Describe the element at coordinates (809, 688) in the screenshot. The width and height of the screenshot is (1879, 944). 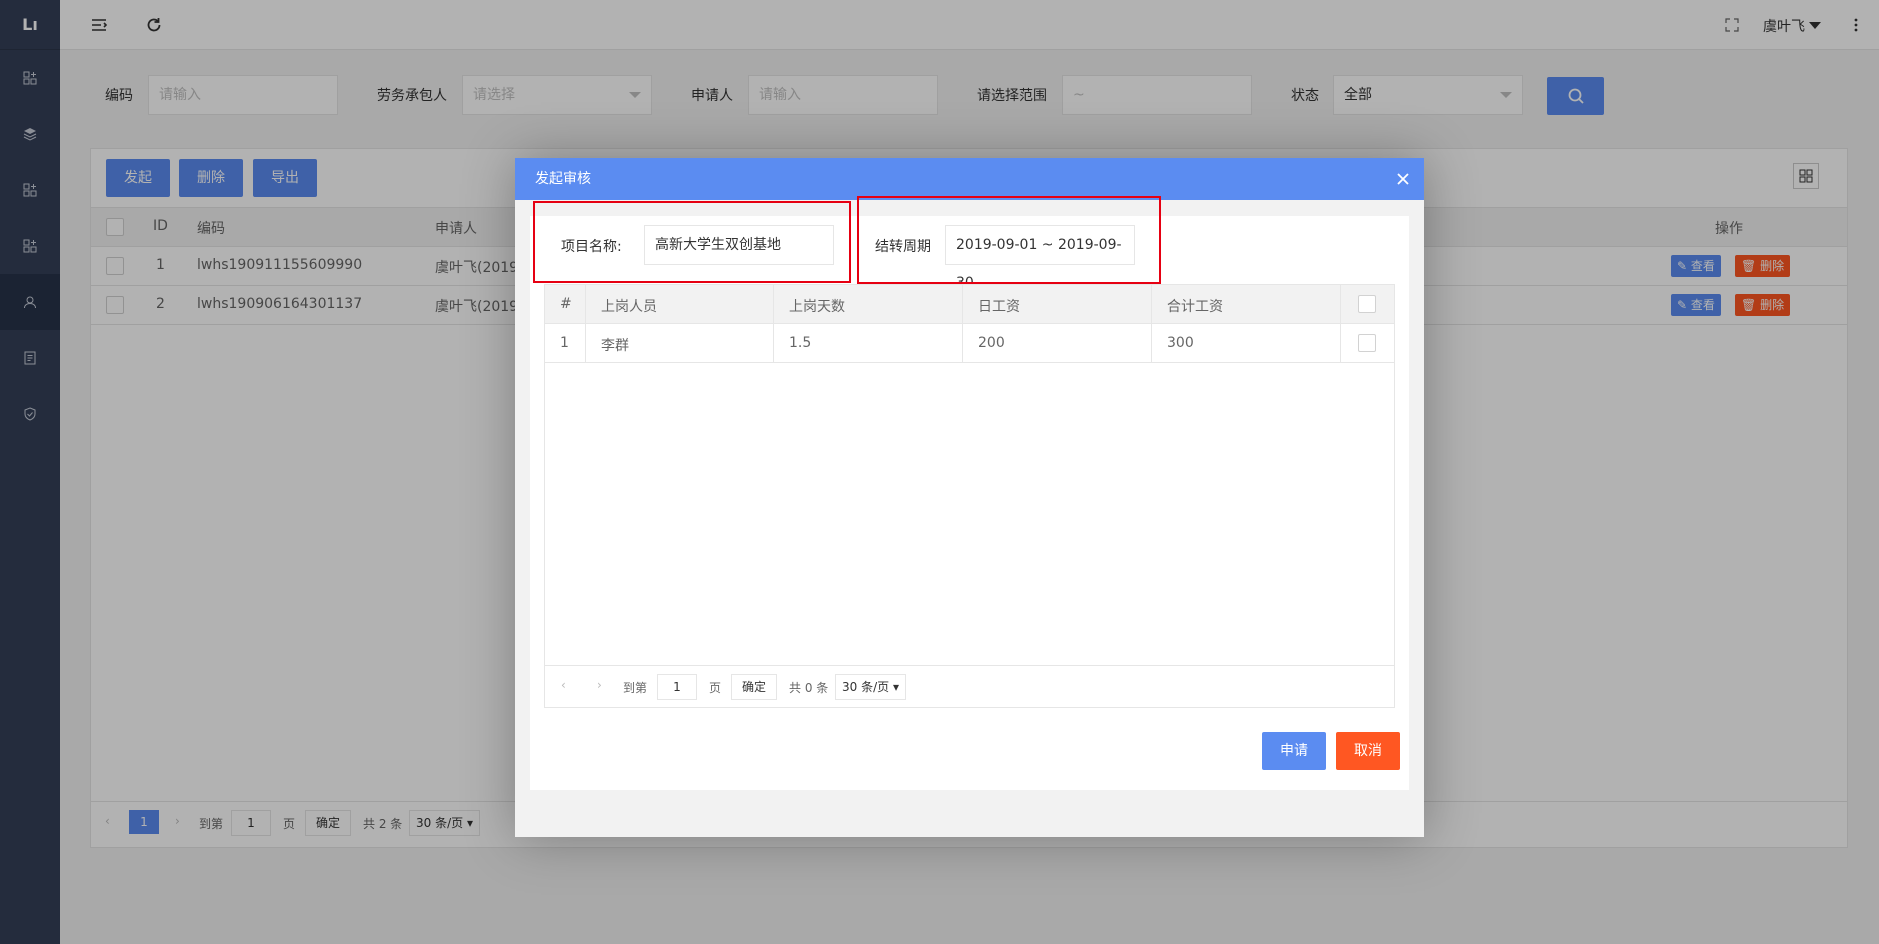
I see `total-count: 共 0 条` at that location.